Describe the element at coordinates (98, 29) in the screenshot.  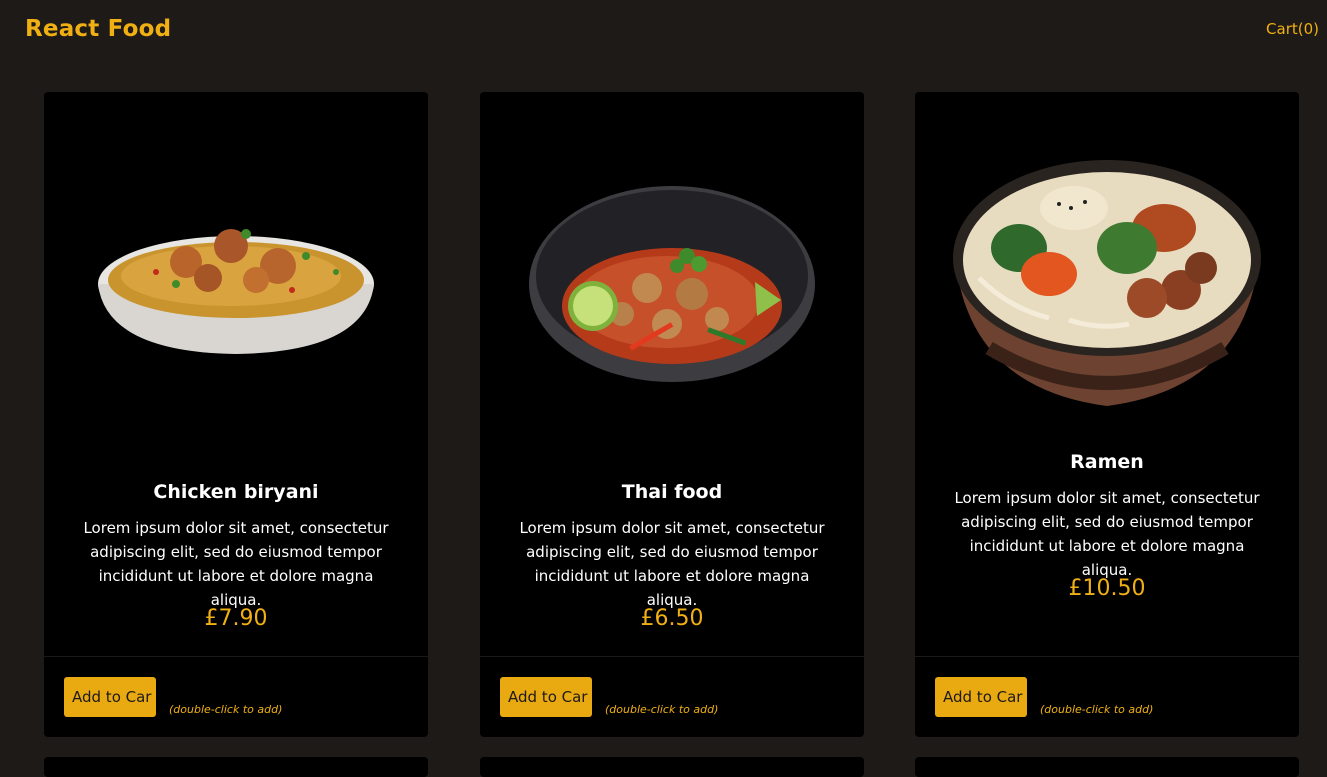
I see `site-logo: React Food` at that location.